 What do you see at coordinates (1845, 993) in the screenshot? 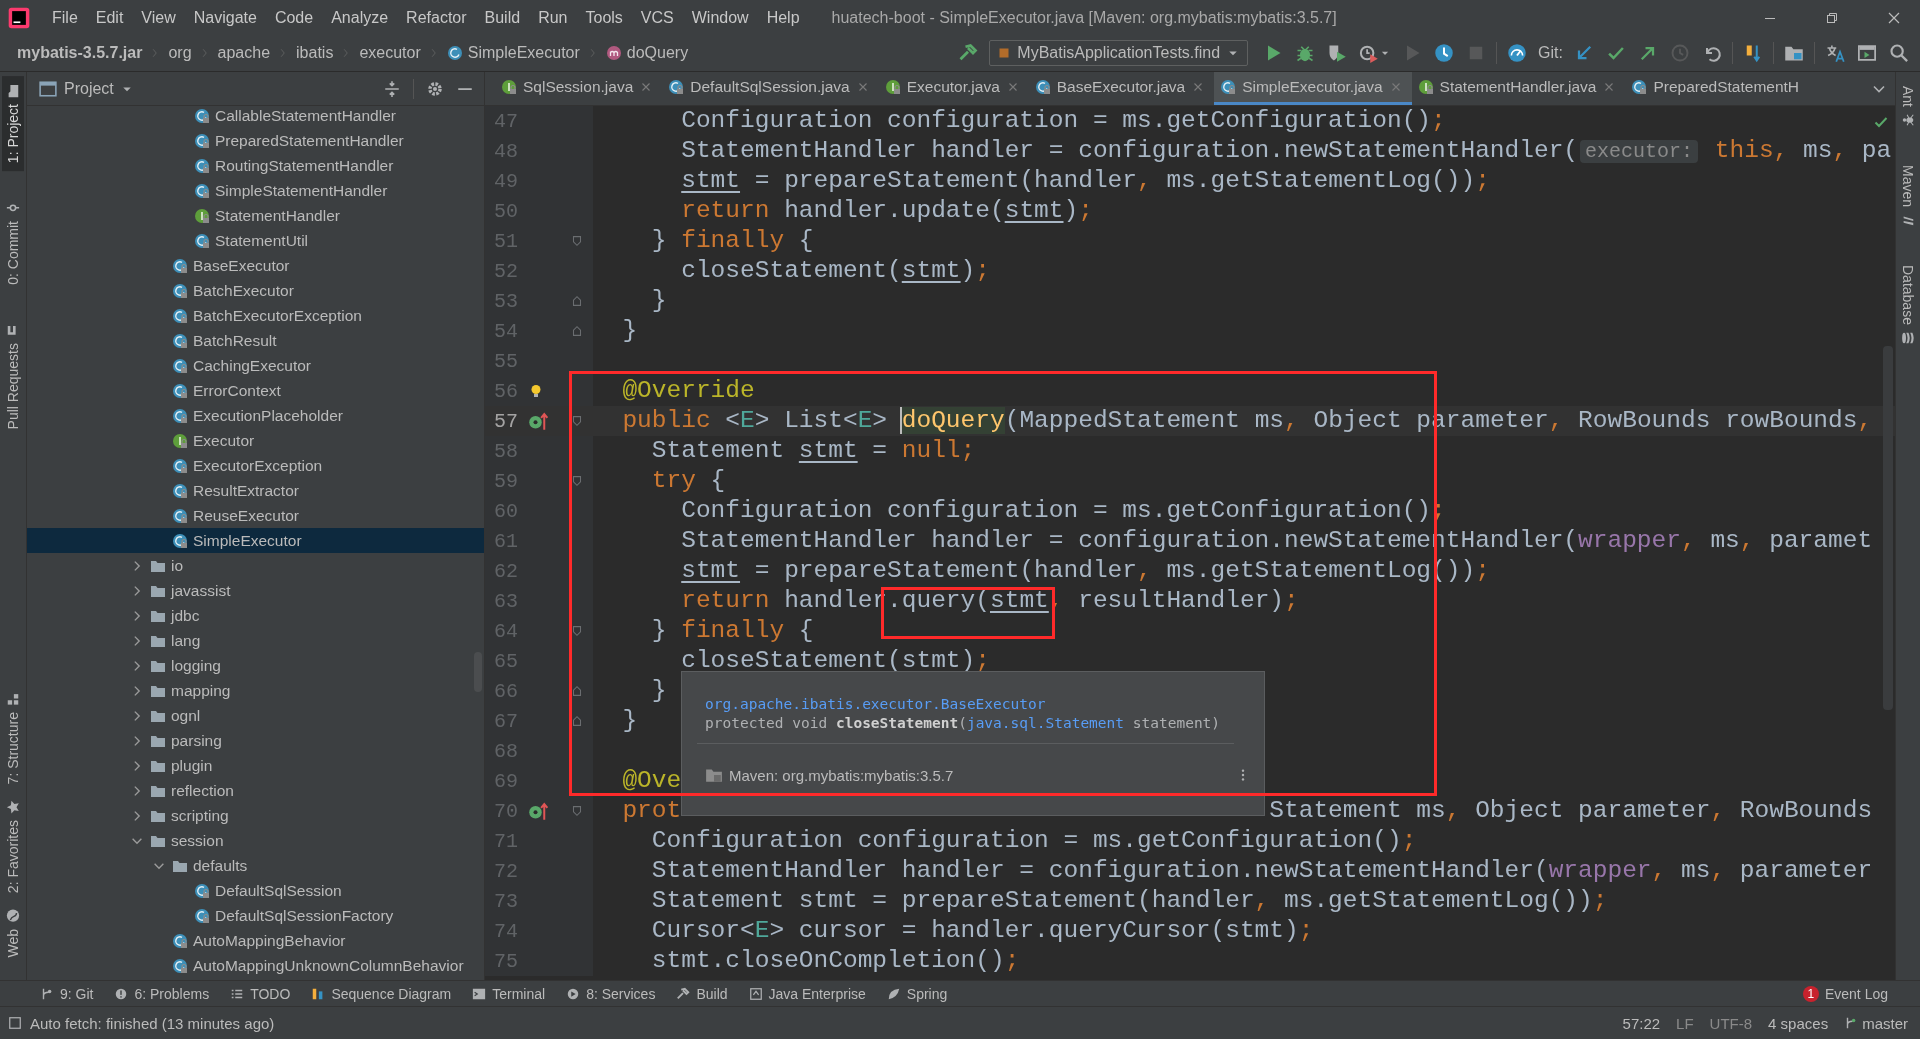
I see `event-log-button: 1 Event Log` at bounding box center [1845, 993].